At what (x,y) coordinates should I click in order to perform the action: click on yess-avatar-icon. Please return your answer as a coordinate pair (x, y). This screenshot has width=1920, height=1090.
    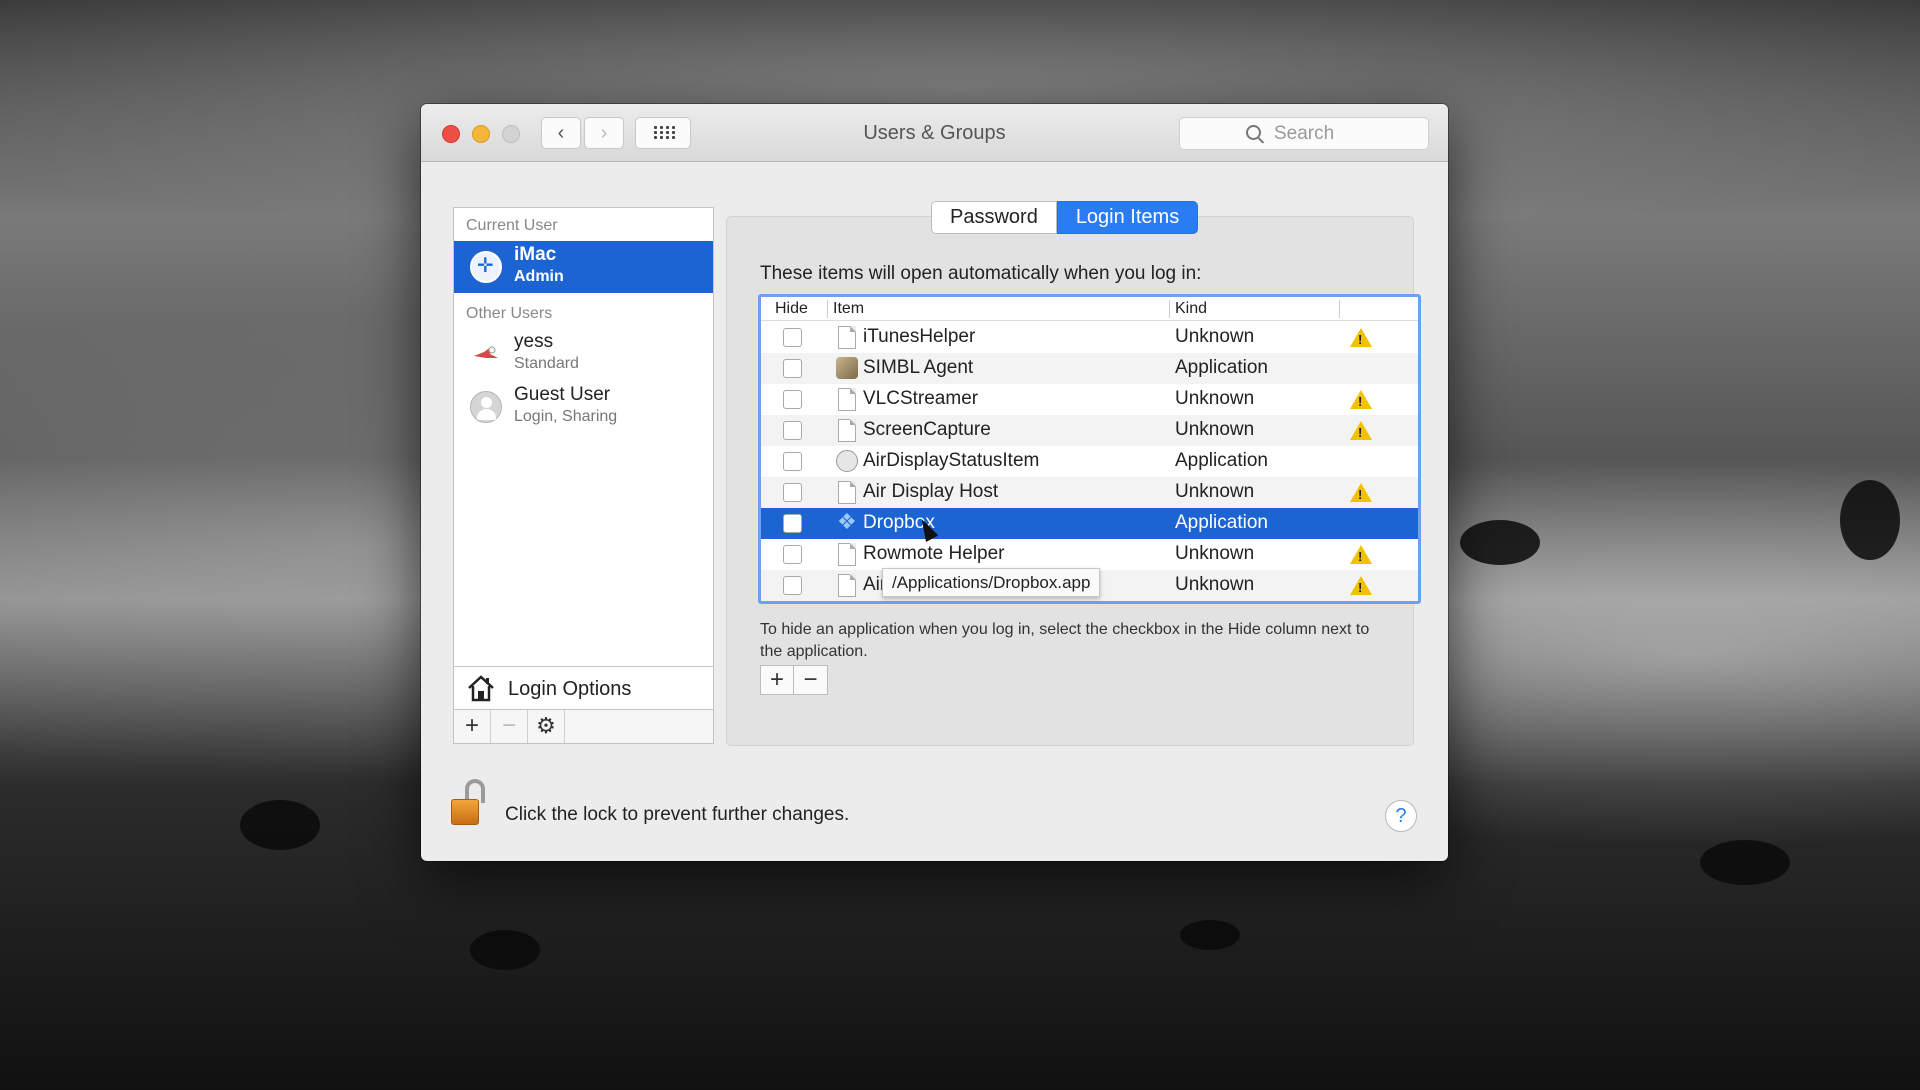
    Looking at the image, I should click on (486, 354).